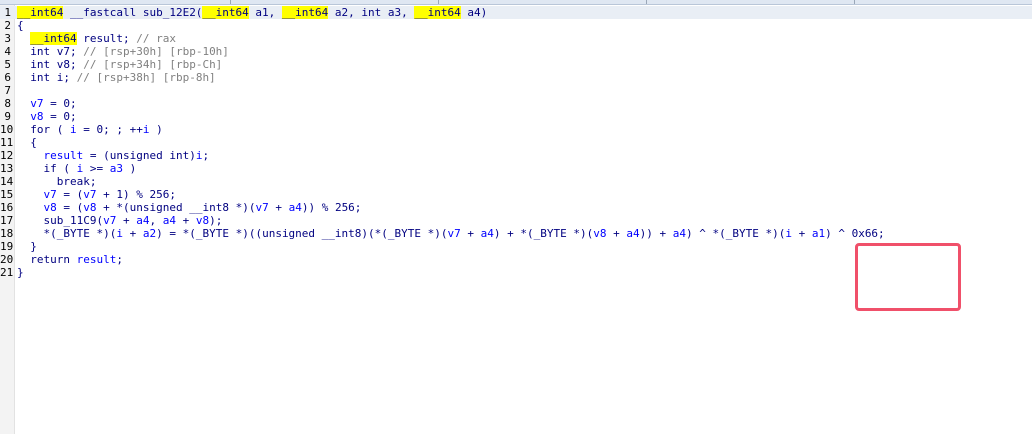 The image size is (1032, 434). Describe the element at coordinates (7, 51) in the screenshot. I see `line-number: 4` at that location.